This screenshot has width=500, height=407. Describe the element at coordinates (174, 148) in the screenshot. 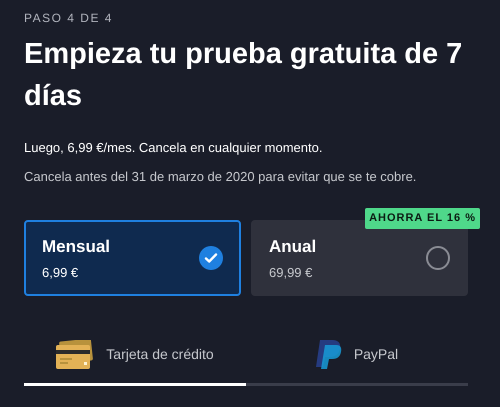

I see `price-info: Luego, 6,99 €/mes. Cancela en cualquier momento.` at that location.